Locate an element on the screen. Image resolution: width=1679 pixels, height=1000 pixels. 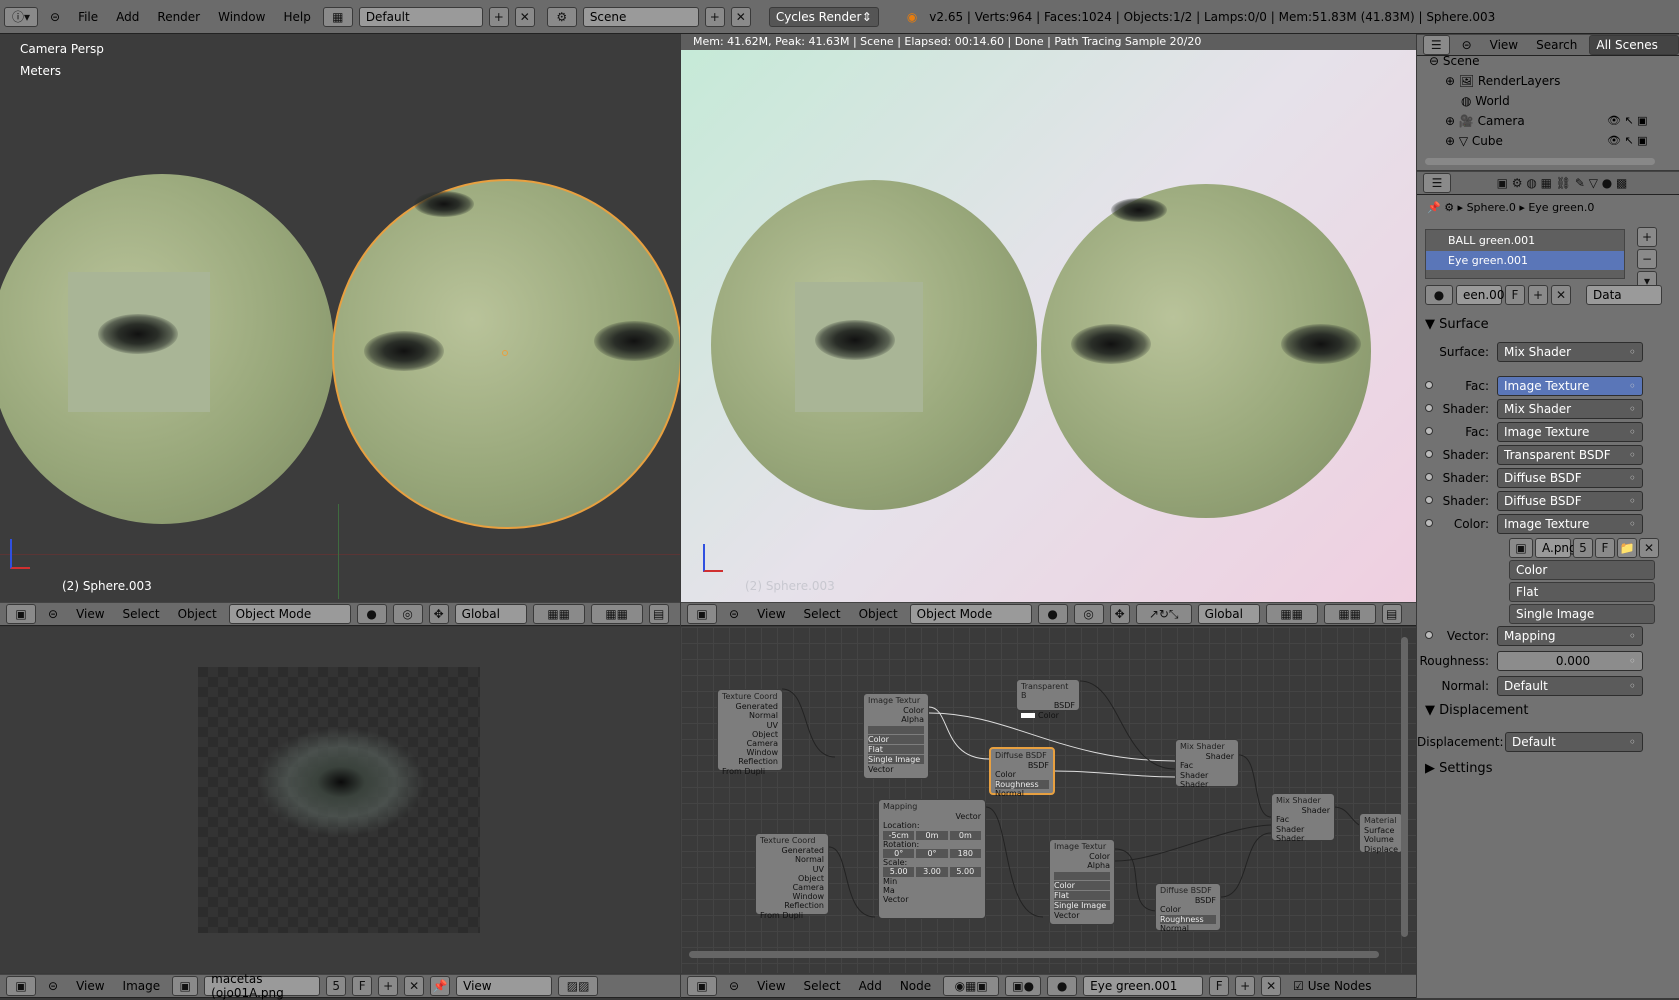
material-browse-icon: ● is located at coordinates (1062, 986).